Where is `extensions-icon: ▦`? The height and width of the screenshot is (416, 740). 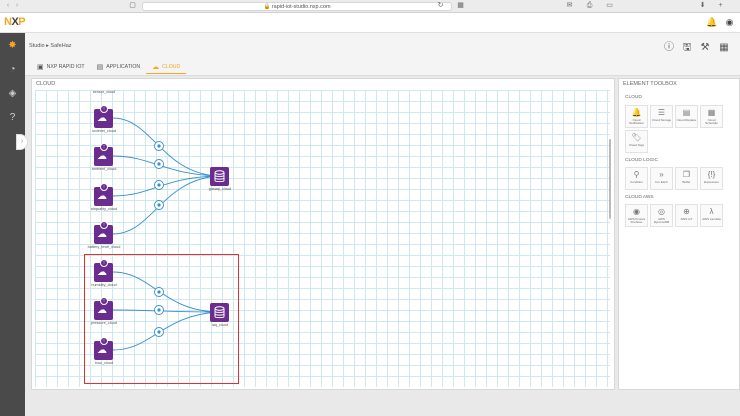 extensions-icon: ▦ is located at coordinates (460, 6).